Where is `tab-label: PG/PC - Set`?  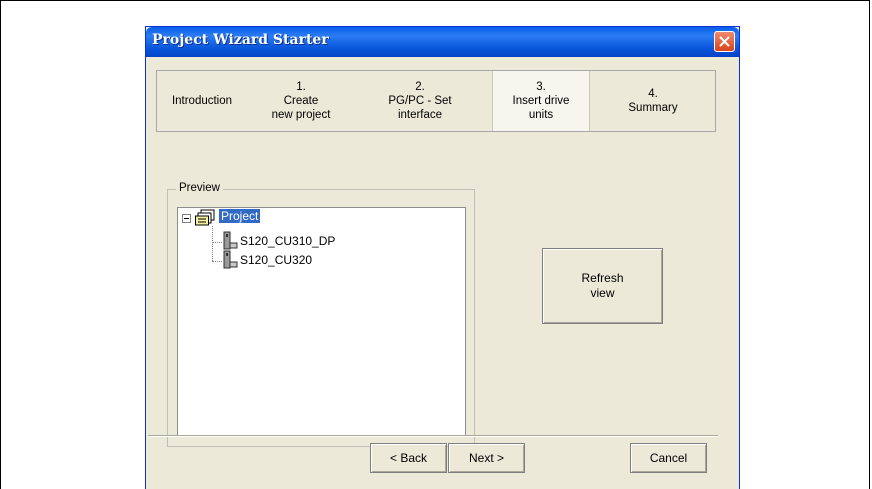
tab-label: PG/PC - Set is located at coordinates (420, 101).